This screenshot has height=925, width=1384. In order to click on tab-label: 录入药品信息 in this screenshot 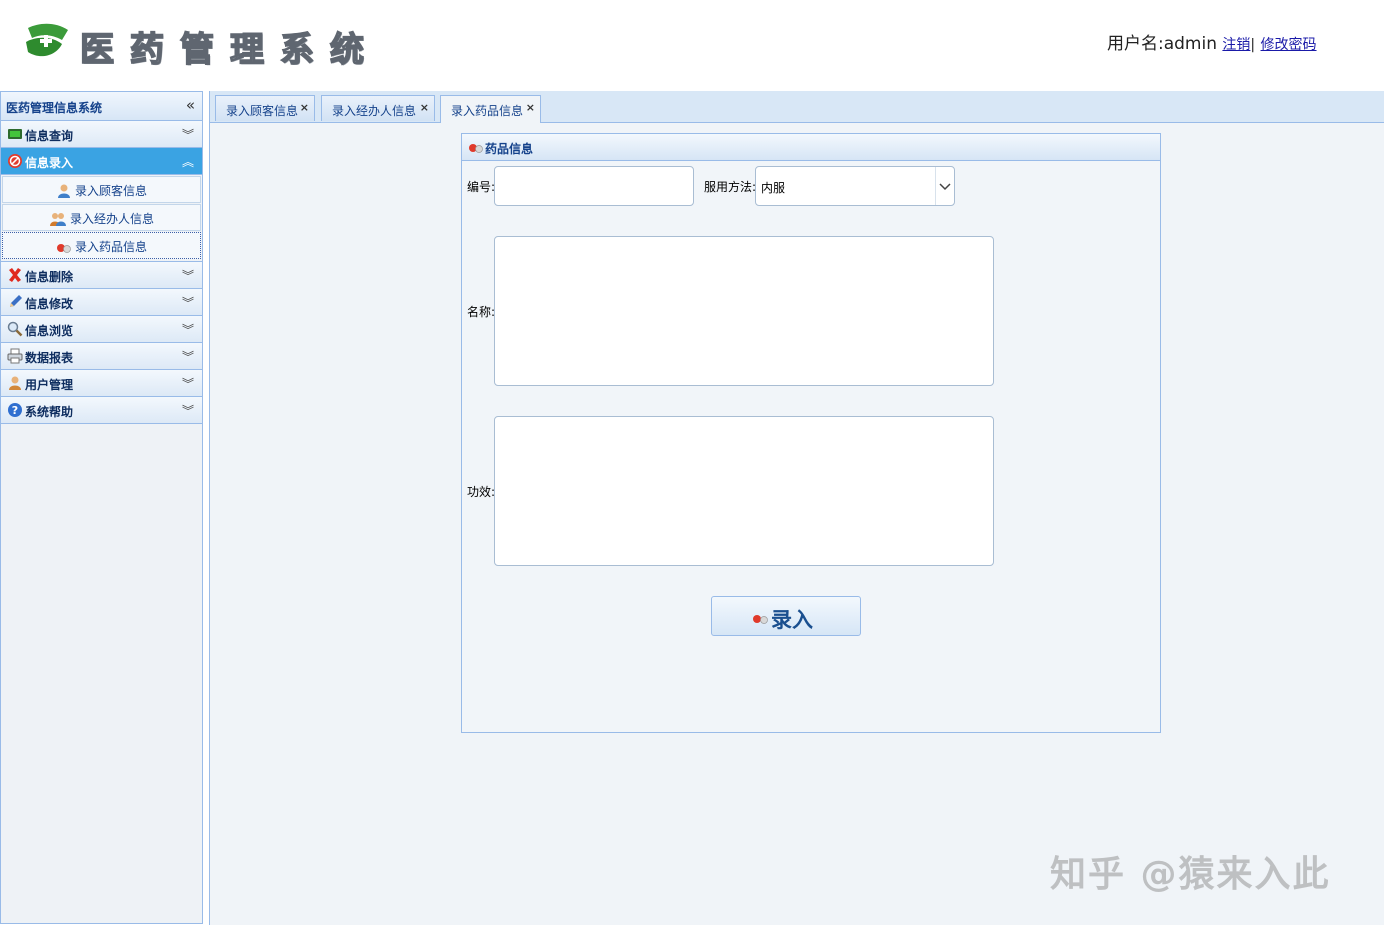, I will do `click(487, 111)`.